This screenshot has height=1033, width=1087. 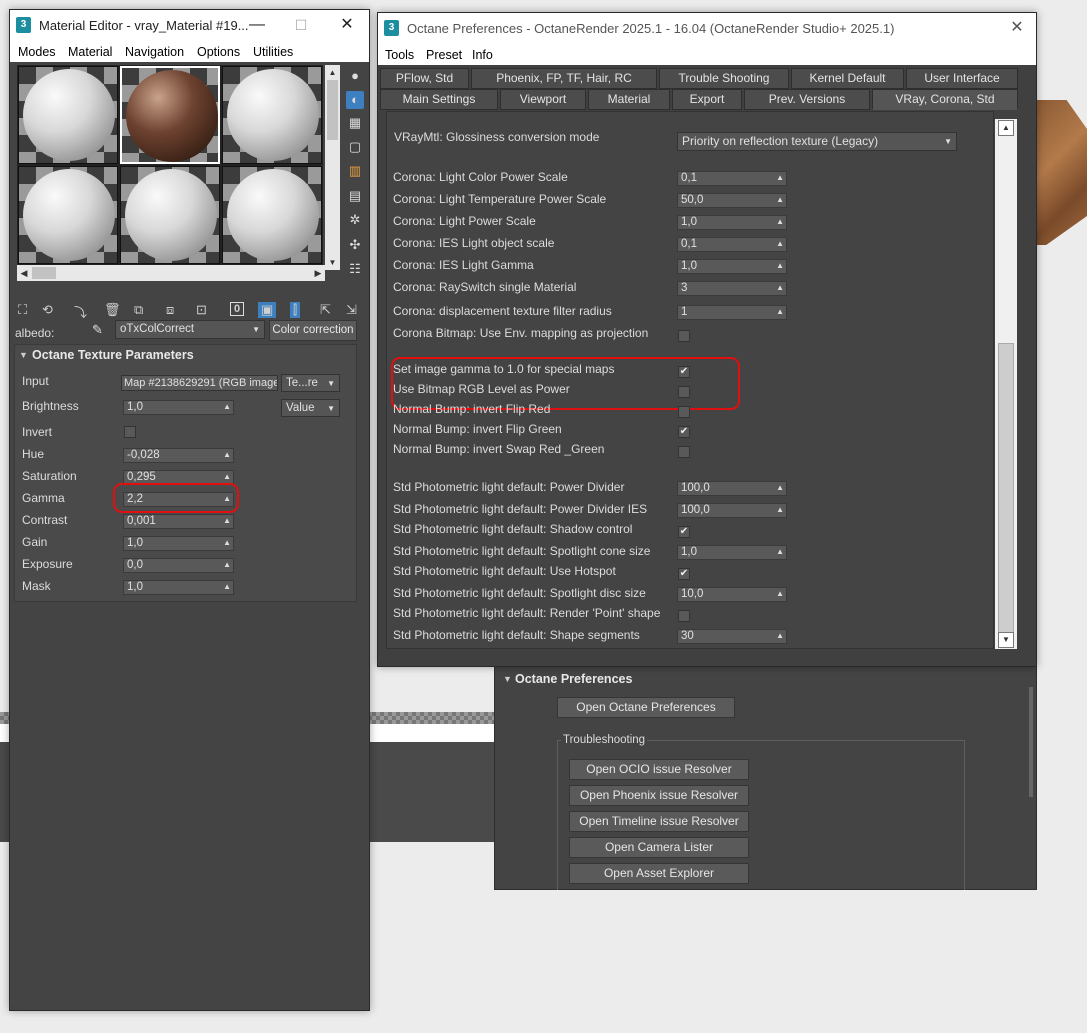 What do you see at coordinates (23, 355) in the screenshot?
I see `rollout-collapse-icon: ▼` at bounding box center [23, 355].